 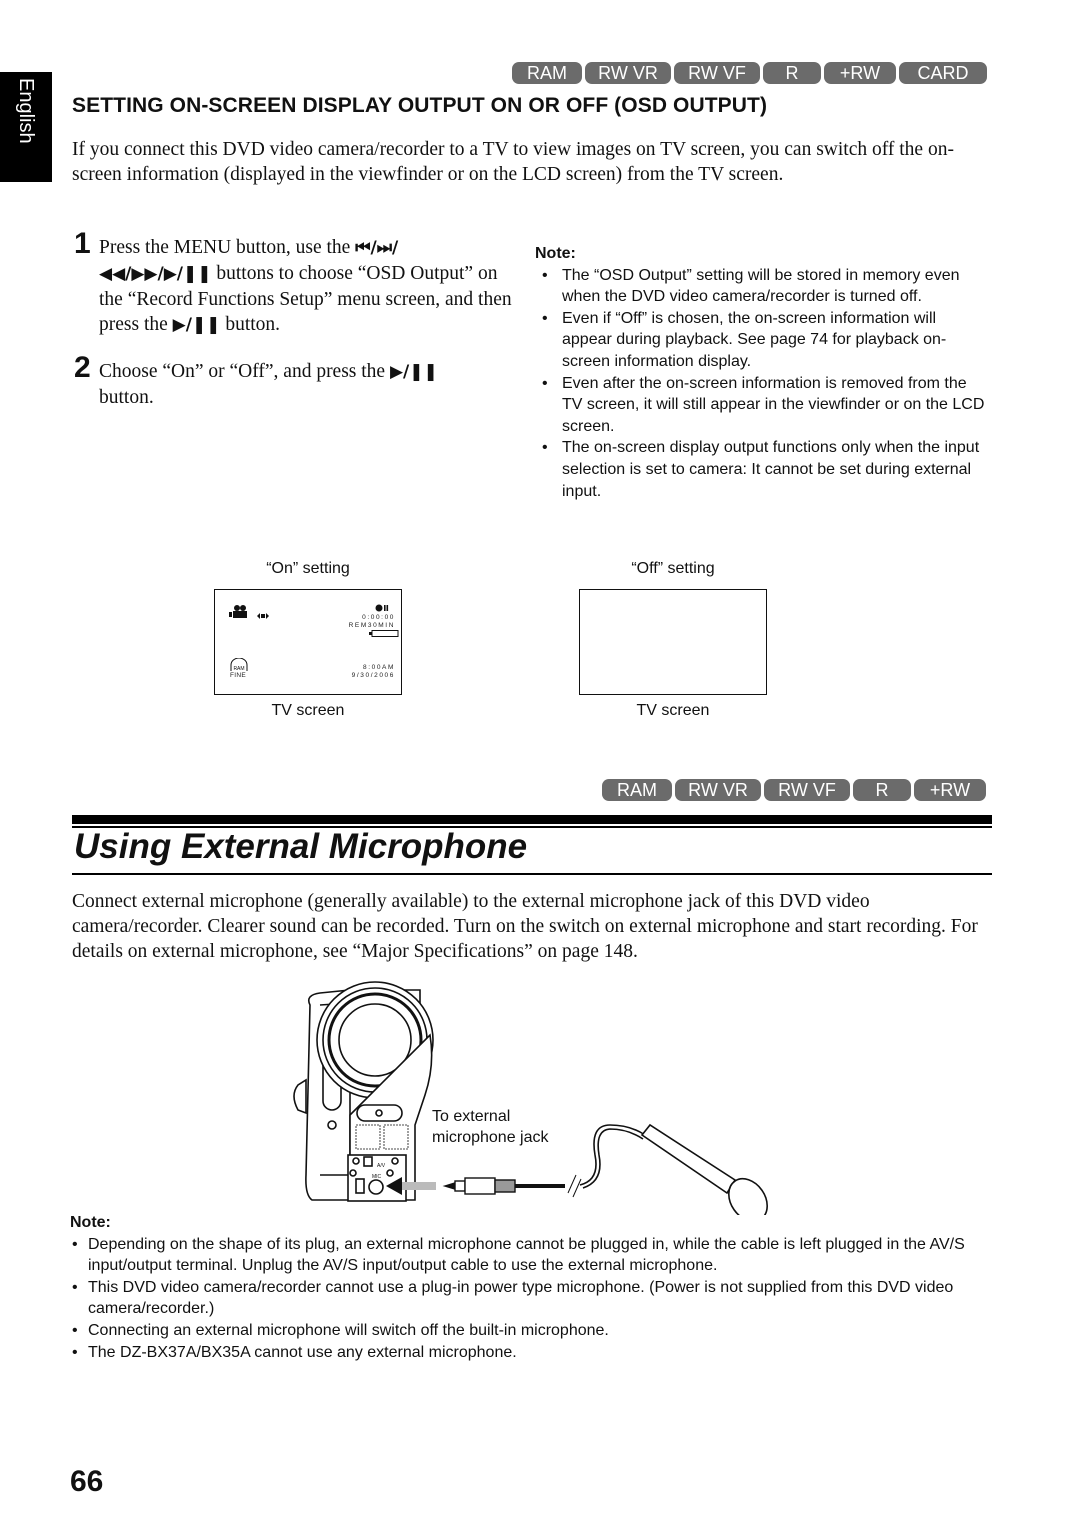 I want to click on tv-screen-off, so click(x=673, y=642).